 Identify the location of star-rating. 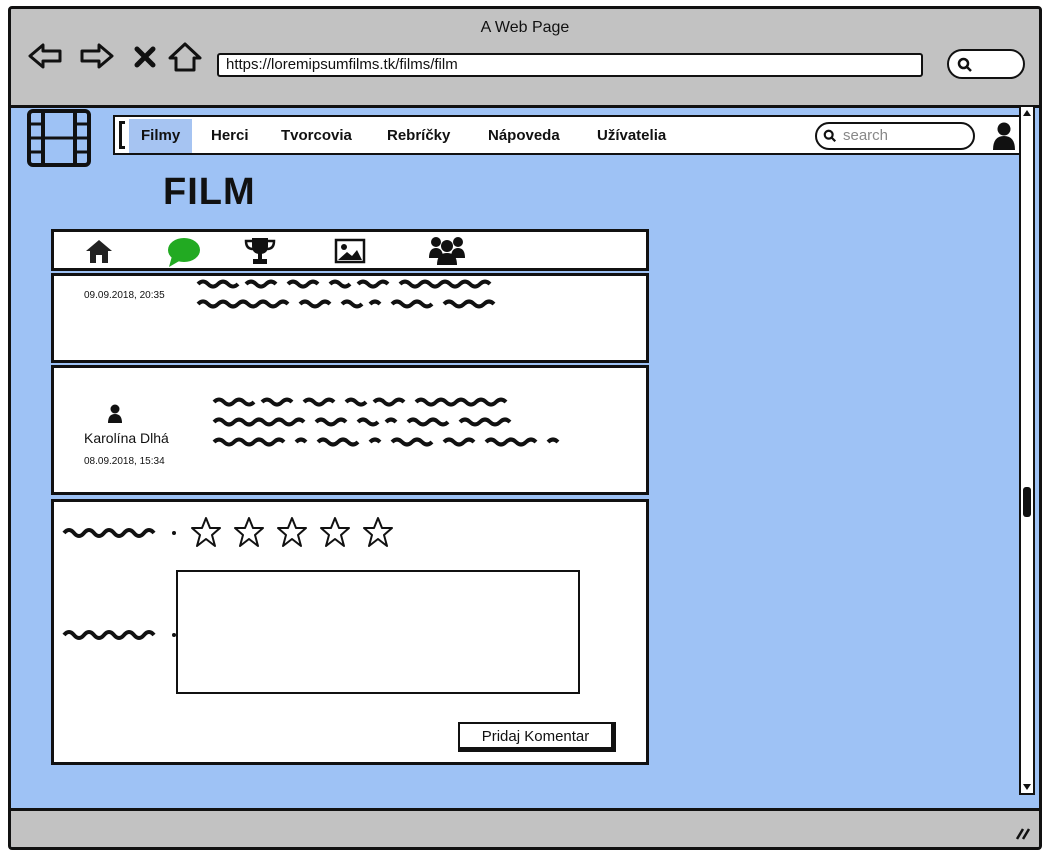
(292, 532).